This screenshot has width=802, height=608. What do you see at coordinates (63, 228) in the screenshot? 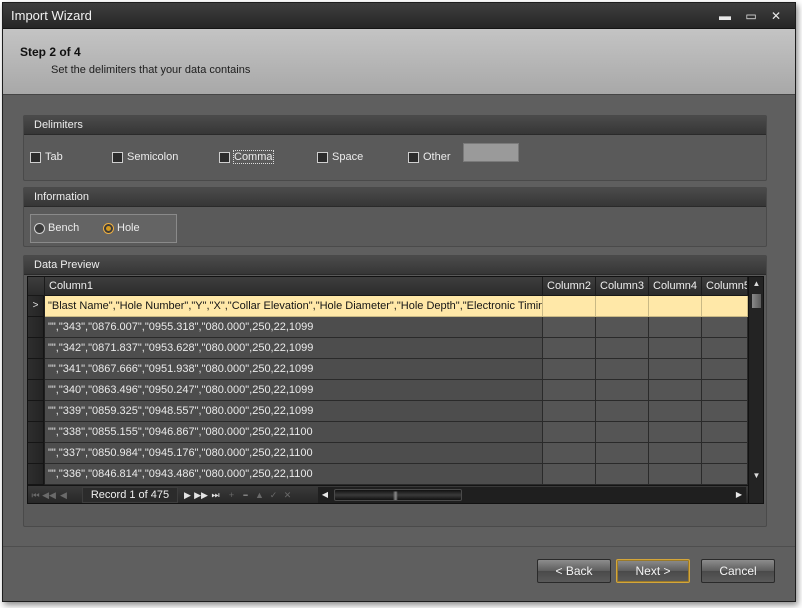
I see `bench-radio-label: Bench` at bounding box center [63, 228].